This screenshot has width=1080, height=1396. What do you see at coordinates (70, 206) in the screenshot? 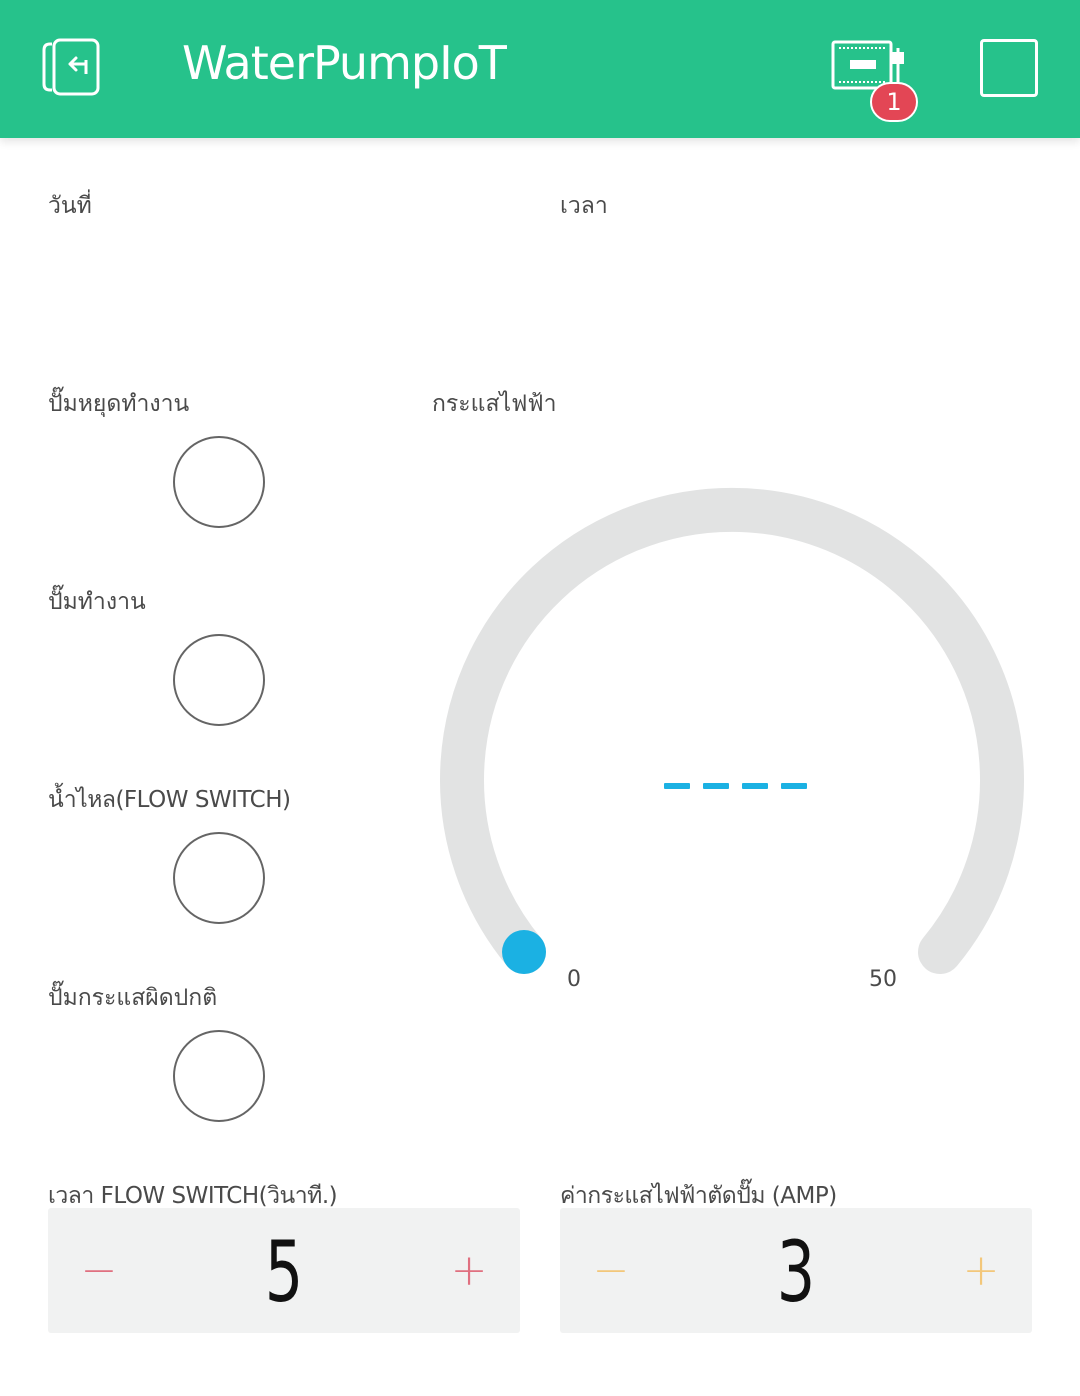
I see `date-label: วันที่` at bounding box center [70, 206].